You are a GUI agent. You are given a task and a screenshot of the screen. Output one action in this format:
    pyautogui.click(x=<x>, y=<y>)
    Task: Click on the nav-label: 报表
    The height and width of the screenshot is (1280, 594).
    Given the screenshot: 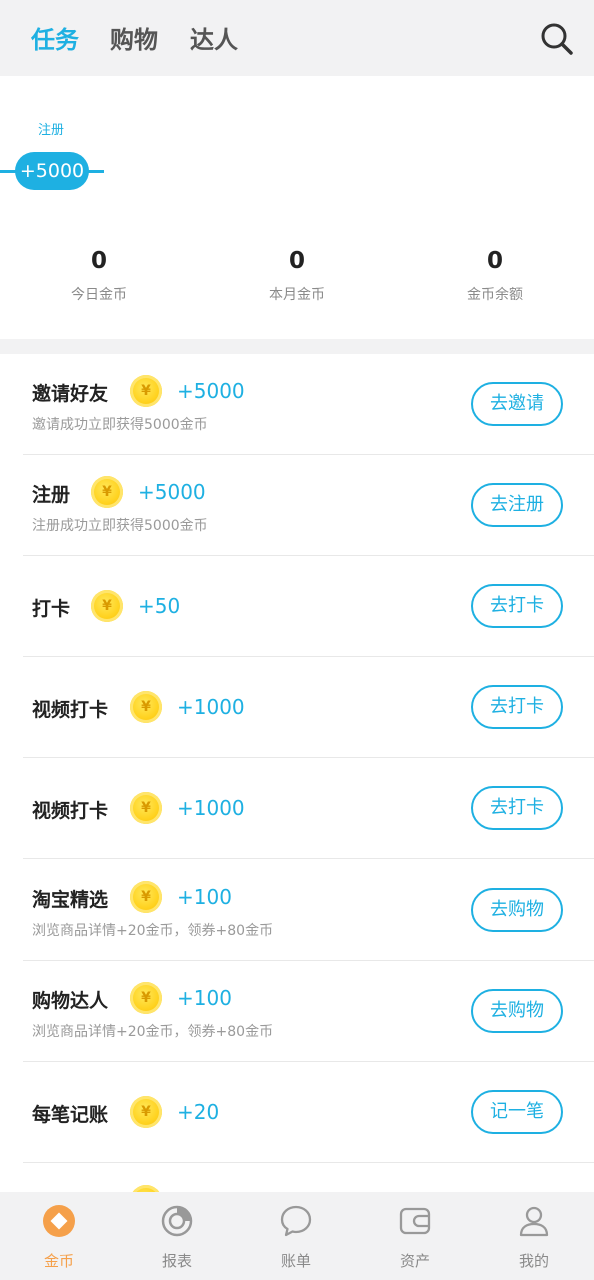 What is the action you would take?
    pyautogui.click(x=176, y=1261)
    